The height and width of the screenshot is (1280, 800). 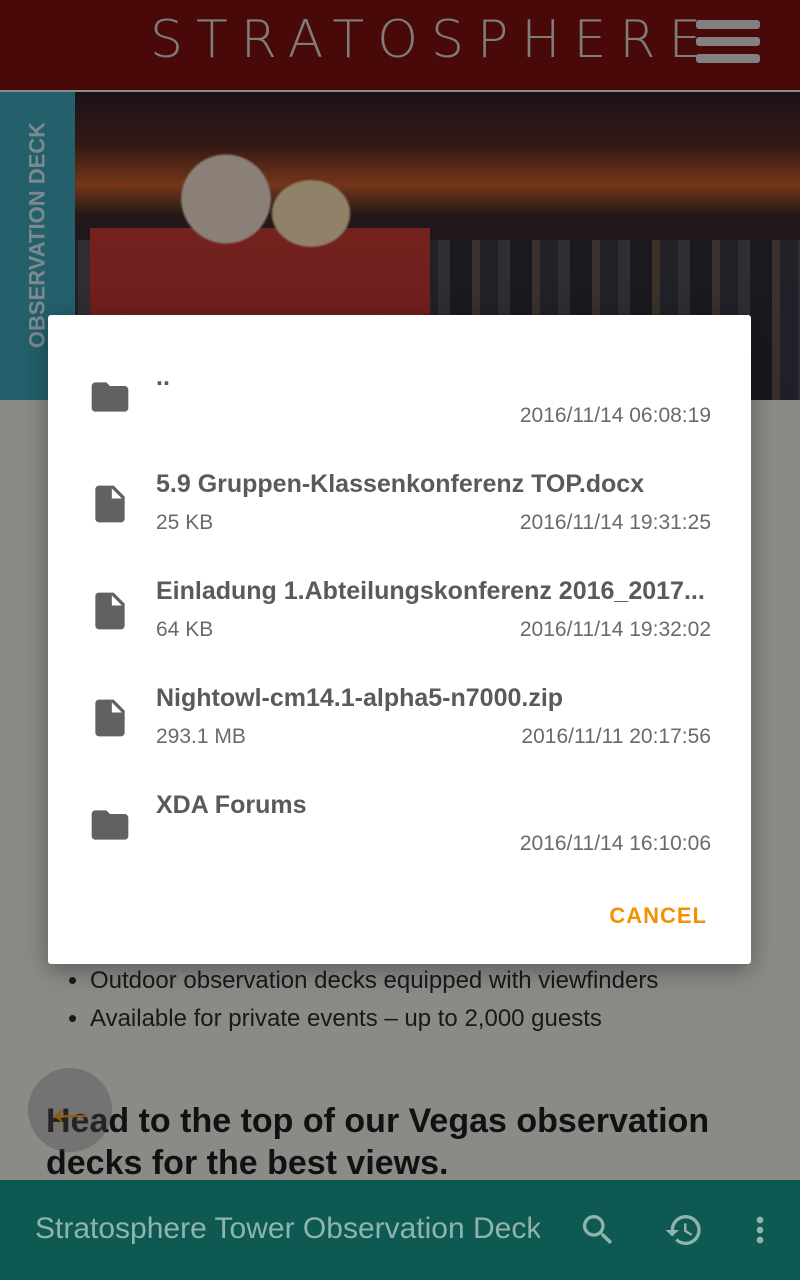 I want to click on history-icon, so click(x=684, y=1230).